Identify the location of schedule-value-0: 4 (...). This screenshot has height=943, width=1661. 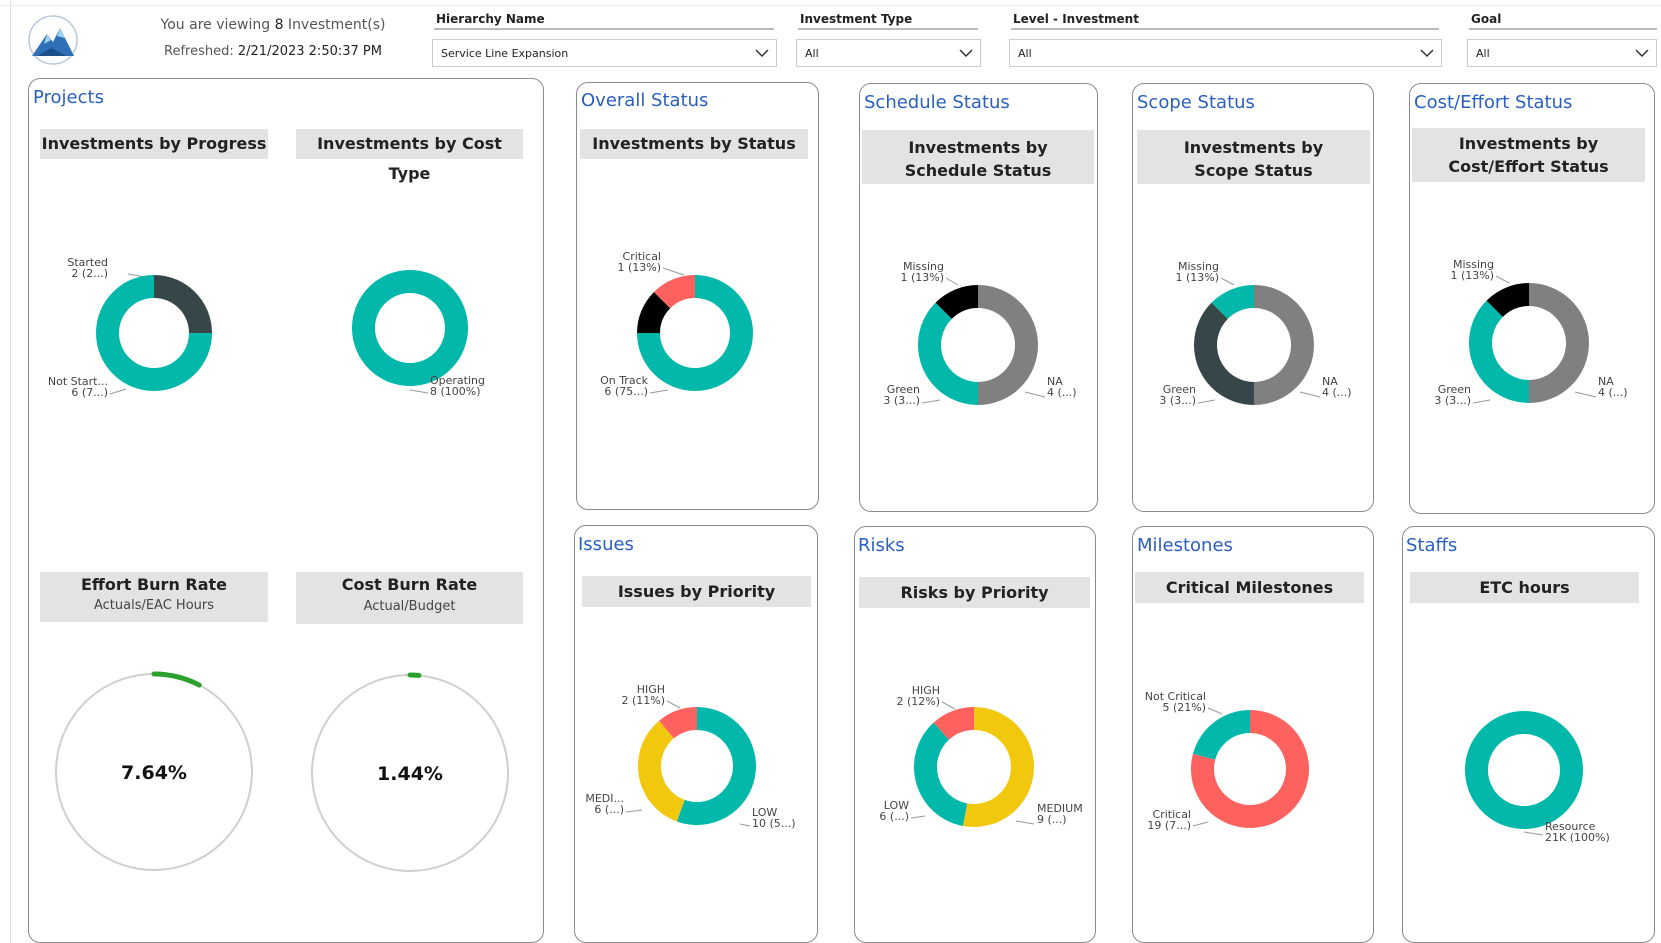
(1062, 392).